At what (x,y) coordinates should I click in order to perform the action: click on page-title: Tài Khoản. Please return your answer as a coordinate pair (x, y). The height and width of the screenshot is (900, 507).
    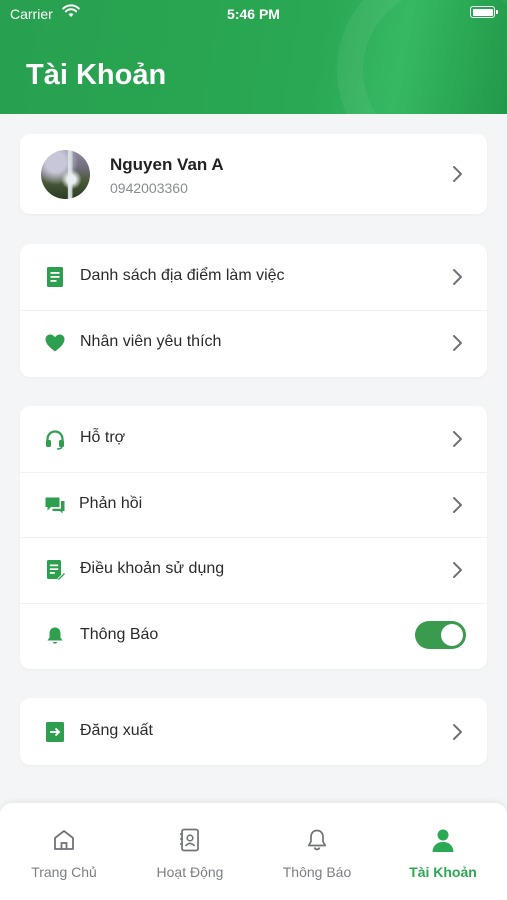
    Looking at the image, I should click on (96, 75).